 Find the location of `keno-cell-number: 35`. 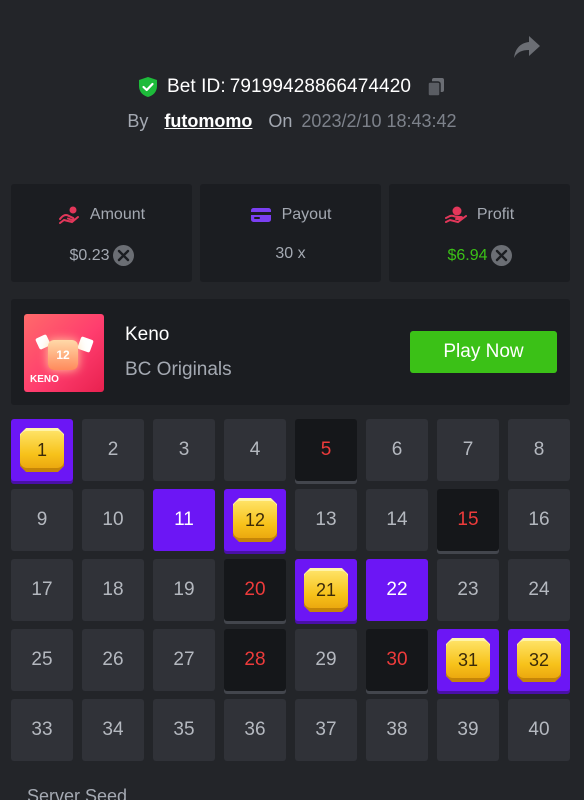

keno-cell-number: 35 is located at coordinates (184, 729).